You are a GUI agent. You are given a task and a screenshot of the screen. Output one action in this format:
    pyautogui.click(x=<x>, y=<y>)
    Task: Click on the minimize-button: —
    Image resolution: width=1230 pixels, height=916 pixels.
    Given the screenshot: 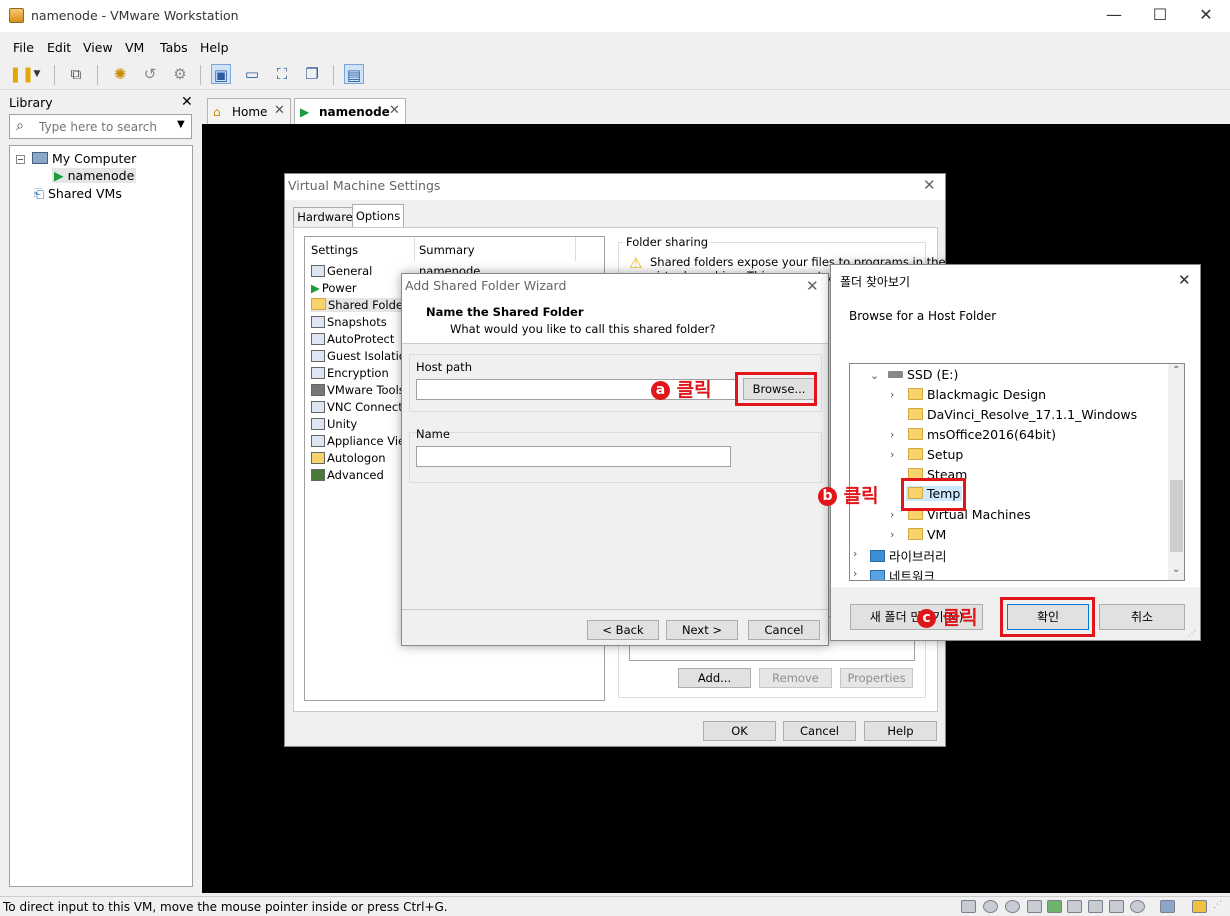 What is the action you would take?
    pyautogui.click(x=1114, y=16)
    